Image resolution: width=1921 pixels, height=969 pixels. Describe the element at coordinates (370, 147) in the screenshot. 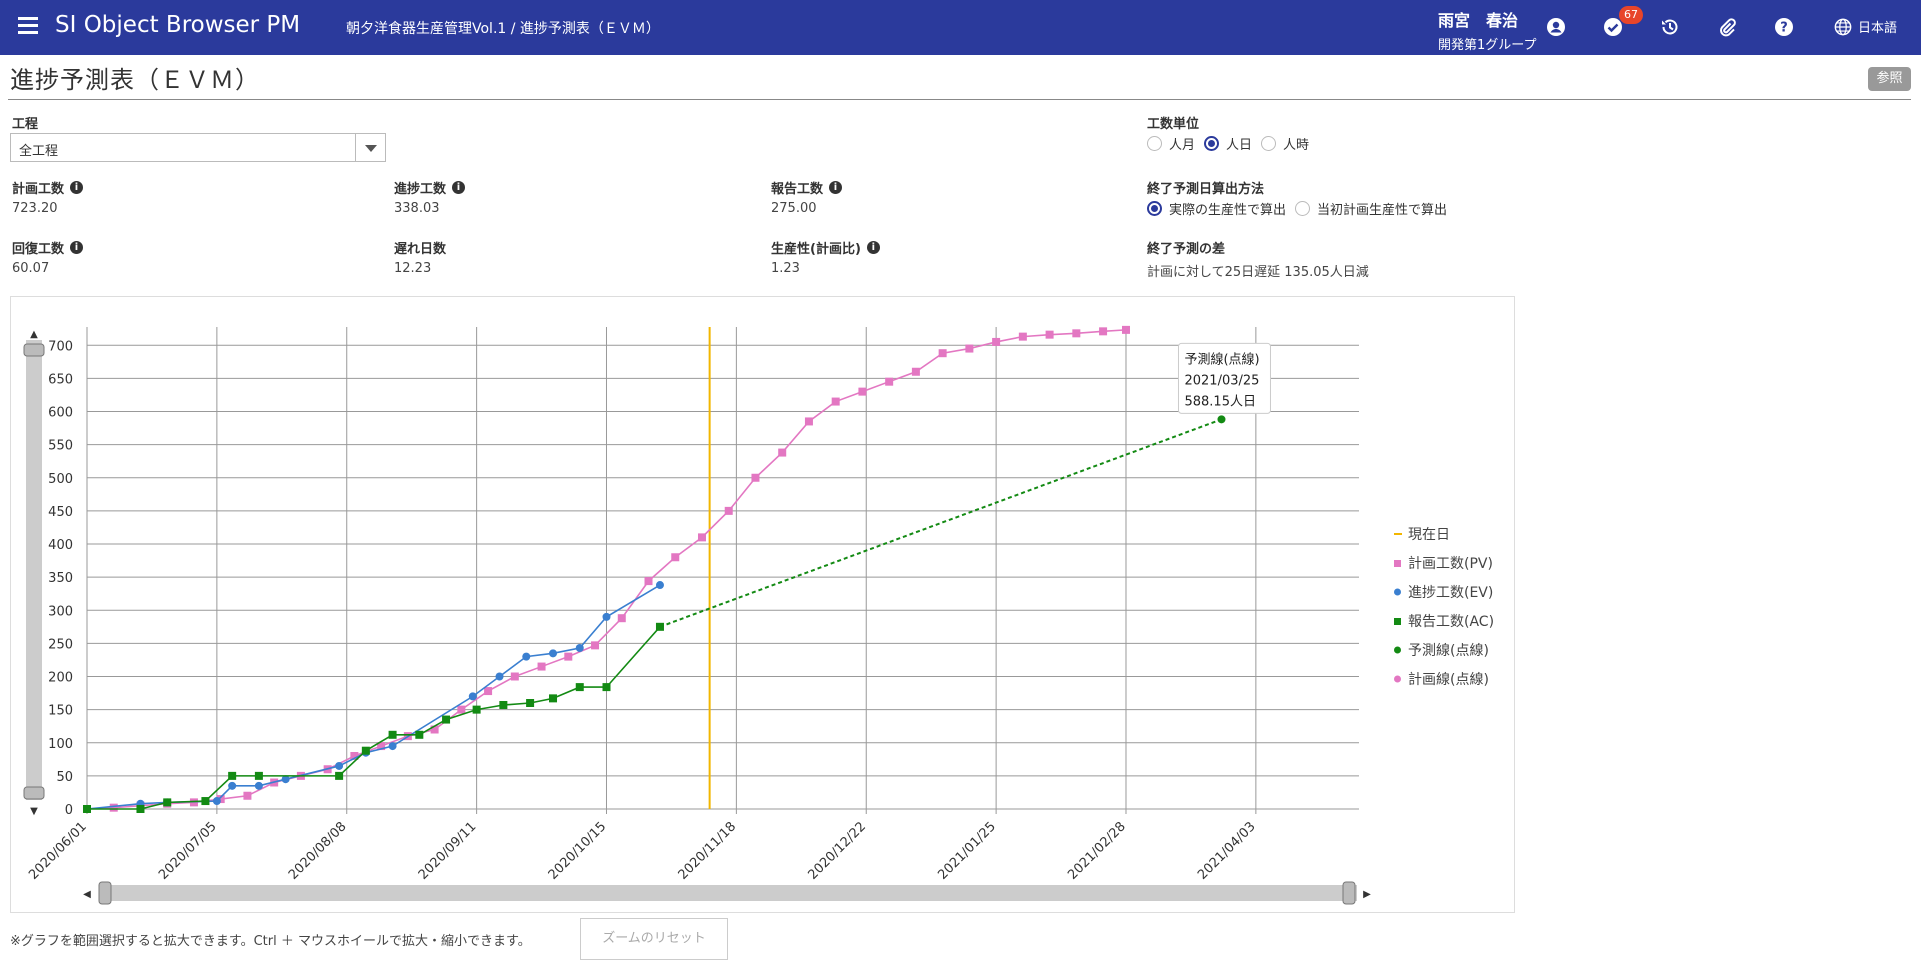

I see `chevron-down-icon` at that location.